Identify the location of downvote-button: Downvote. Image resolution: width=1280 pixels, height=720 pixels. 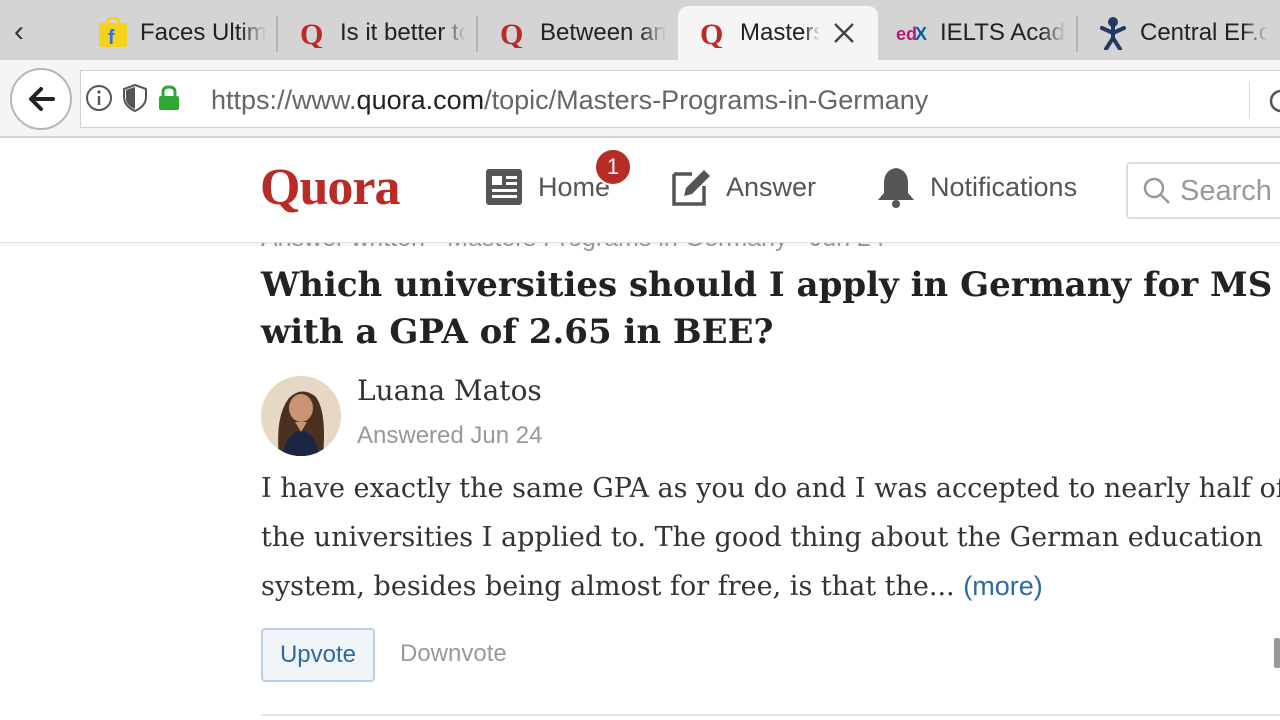
(453, 654).